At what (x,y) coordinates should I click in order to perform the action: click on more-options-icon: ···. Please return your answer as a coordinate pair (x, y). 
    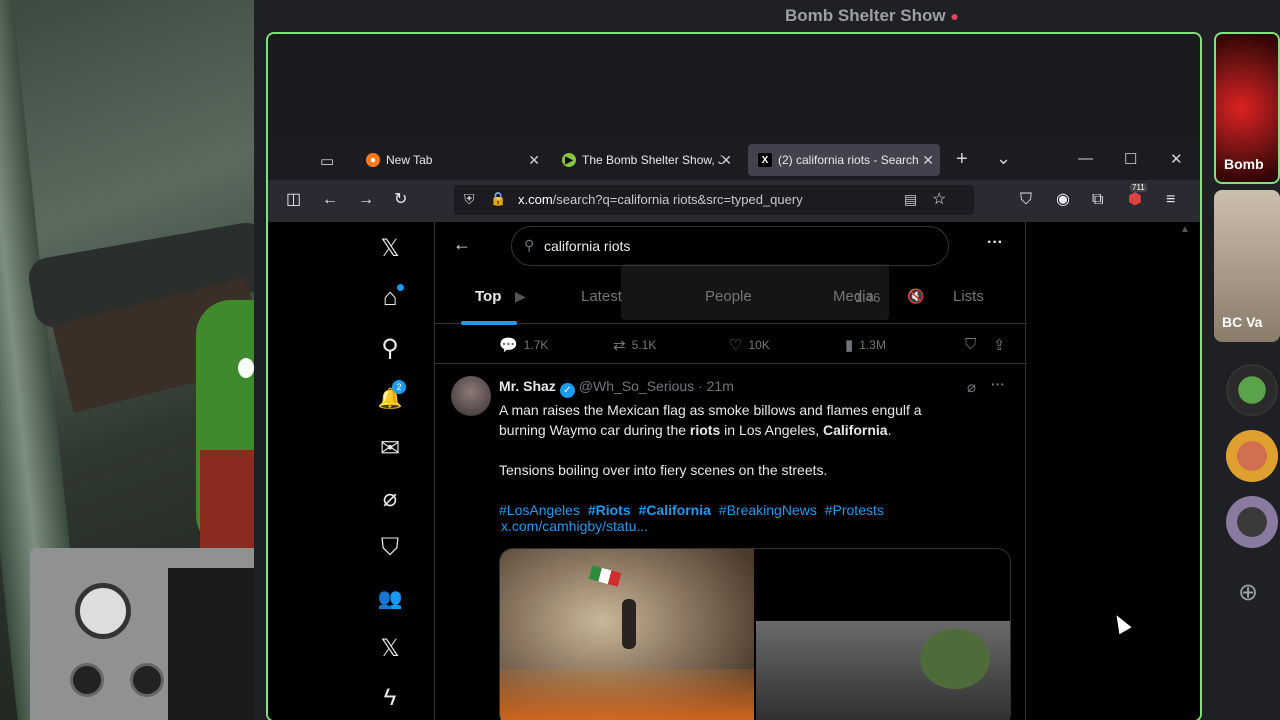
    Looking at the image, I should click on (995, 243).